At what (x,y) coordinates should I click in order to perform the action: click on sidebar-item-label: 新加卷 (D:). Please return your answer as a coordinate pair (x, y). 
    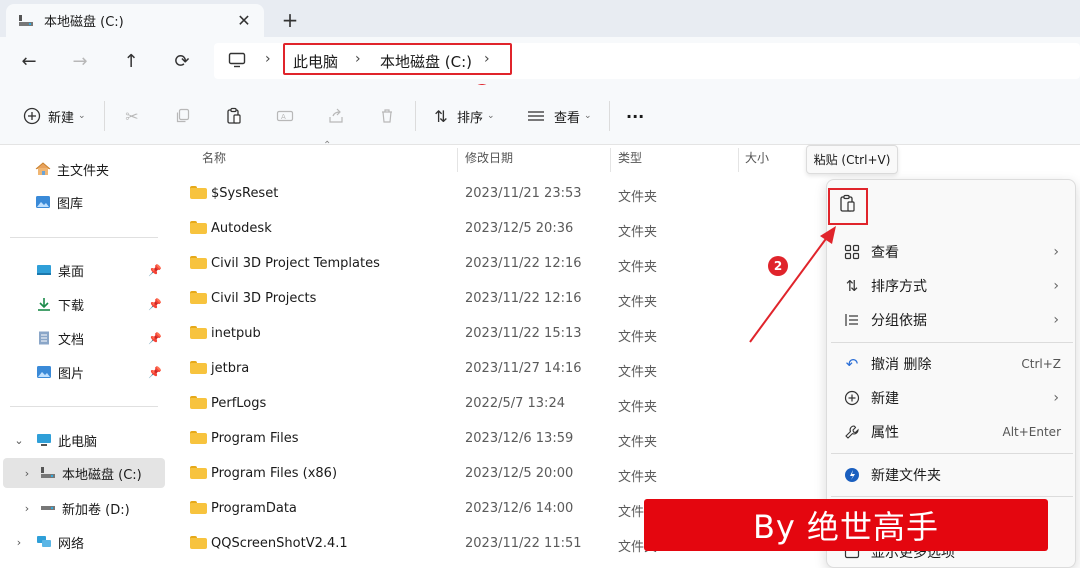
    Looking at the image, I should click on (96, 510).